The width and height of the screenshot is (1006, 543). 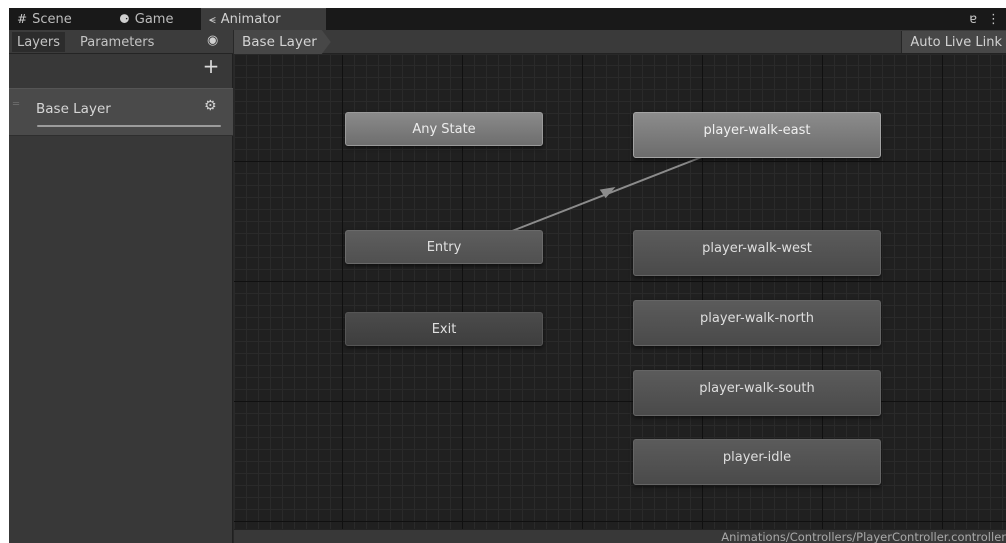 What do you see at coordinates (39, 42) in the screenshot?
I see `tab-layers: Layers` at bounding box center [39, 42].